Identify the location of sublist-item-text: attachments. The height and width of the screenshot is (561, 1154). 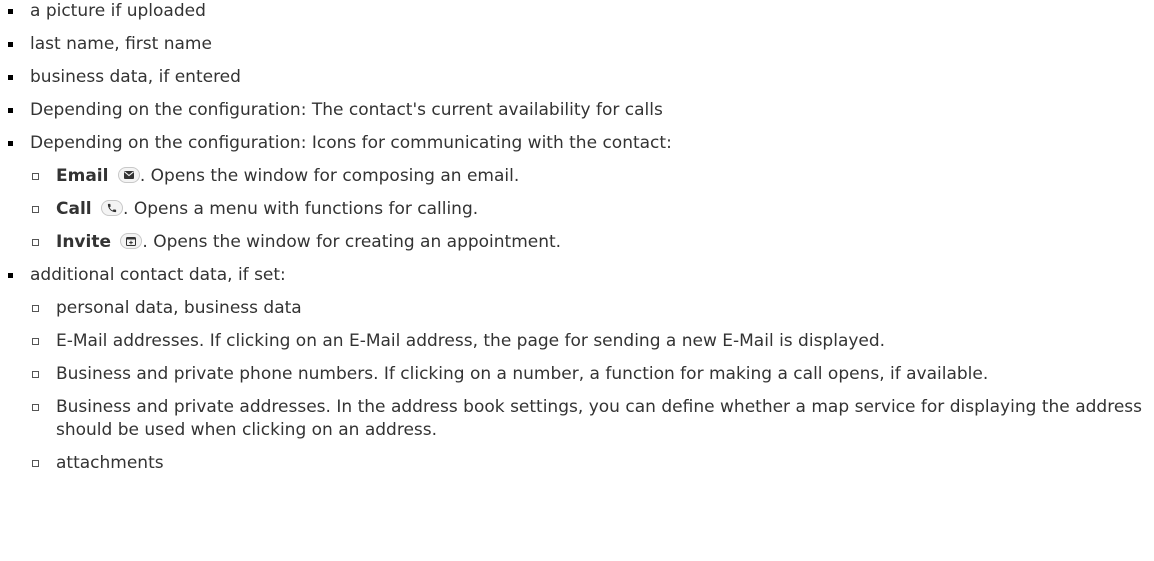
(110, 463).